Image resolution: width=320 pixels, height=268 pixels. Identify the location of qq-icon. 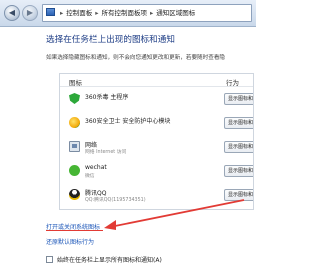
(74, 194).